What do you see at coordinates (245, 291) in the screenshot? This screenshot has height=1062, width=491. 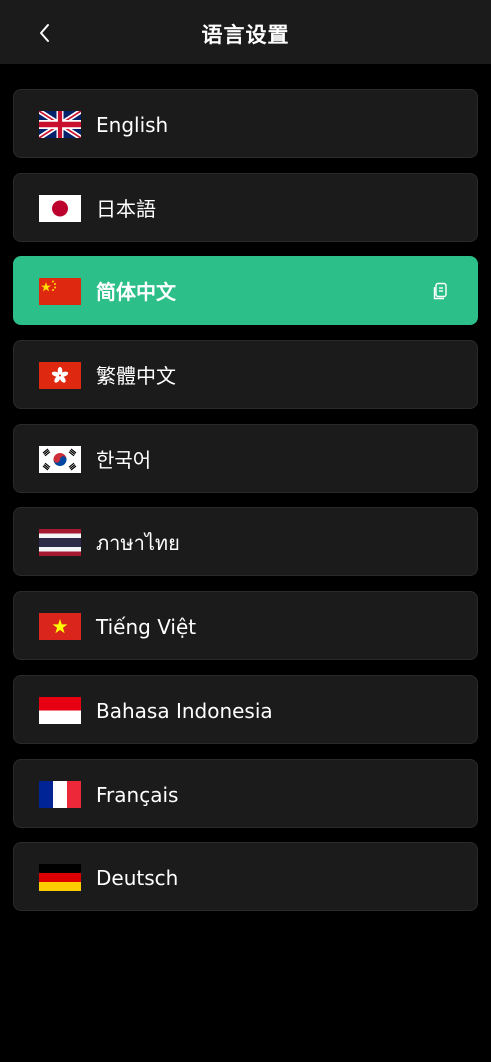 I see `language-item-simplified-chinese: 简体中文` at bounding box center [245, 291].